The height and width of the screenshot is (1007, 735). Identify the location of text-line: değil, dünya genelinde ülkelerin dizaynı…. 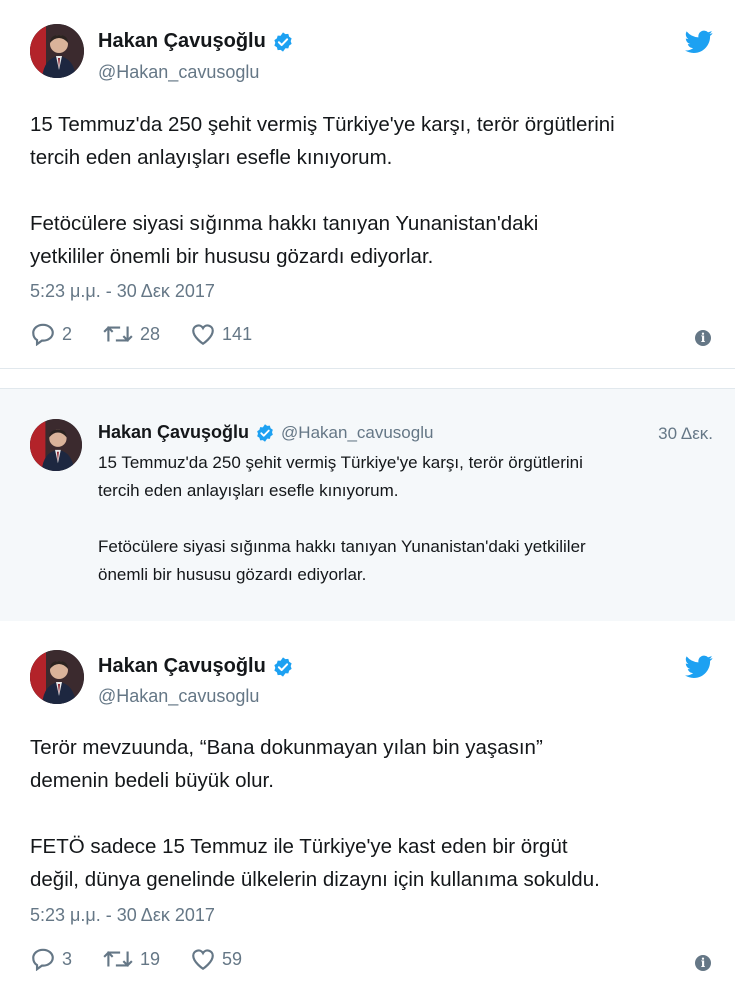
(315, 879).